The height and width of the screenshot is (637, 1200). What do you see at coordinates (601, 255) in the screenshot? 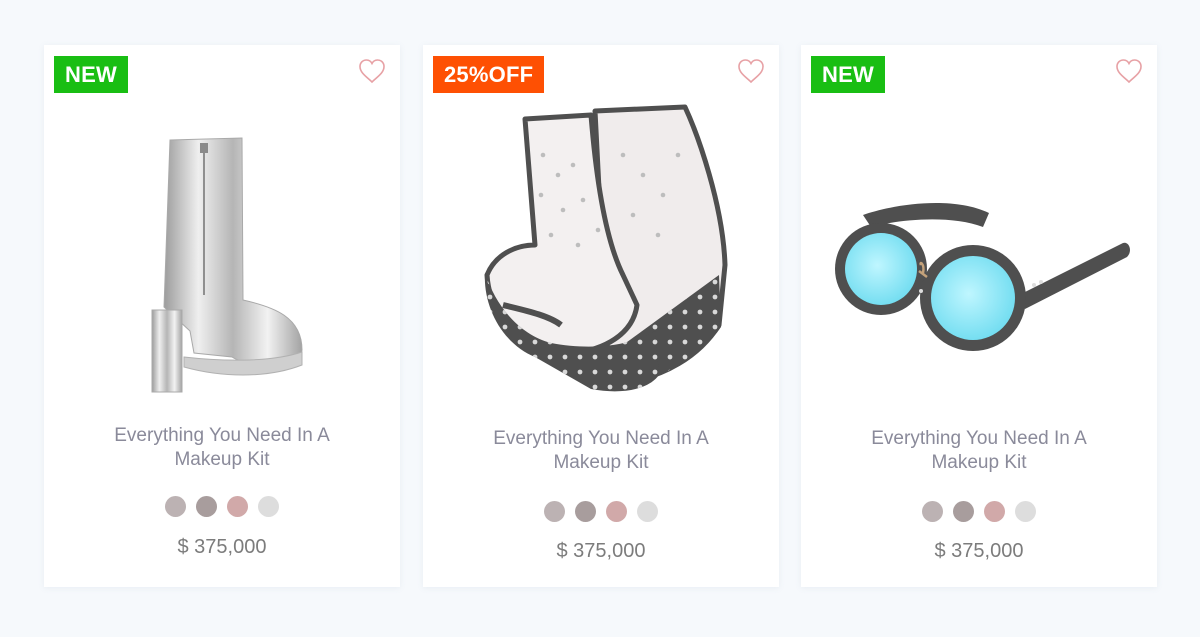
I see `studded-wedge-sandal-image` at bounding box center [601, 255].